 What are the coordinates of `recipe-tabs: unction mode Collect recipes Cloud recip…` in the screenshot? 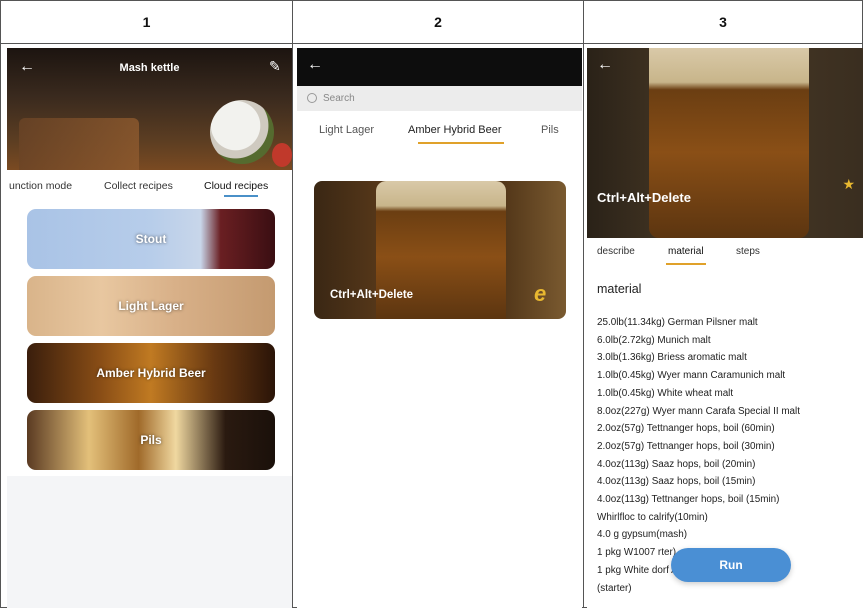 It's located at (149, 190).